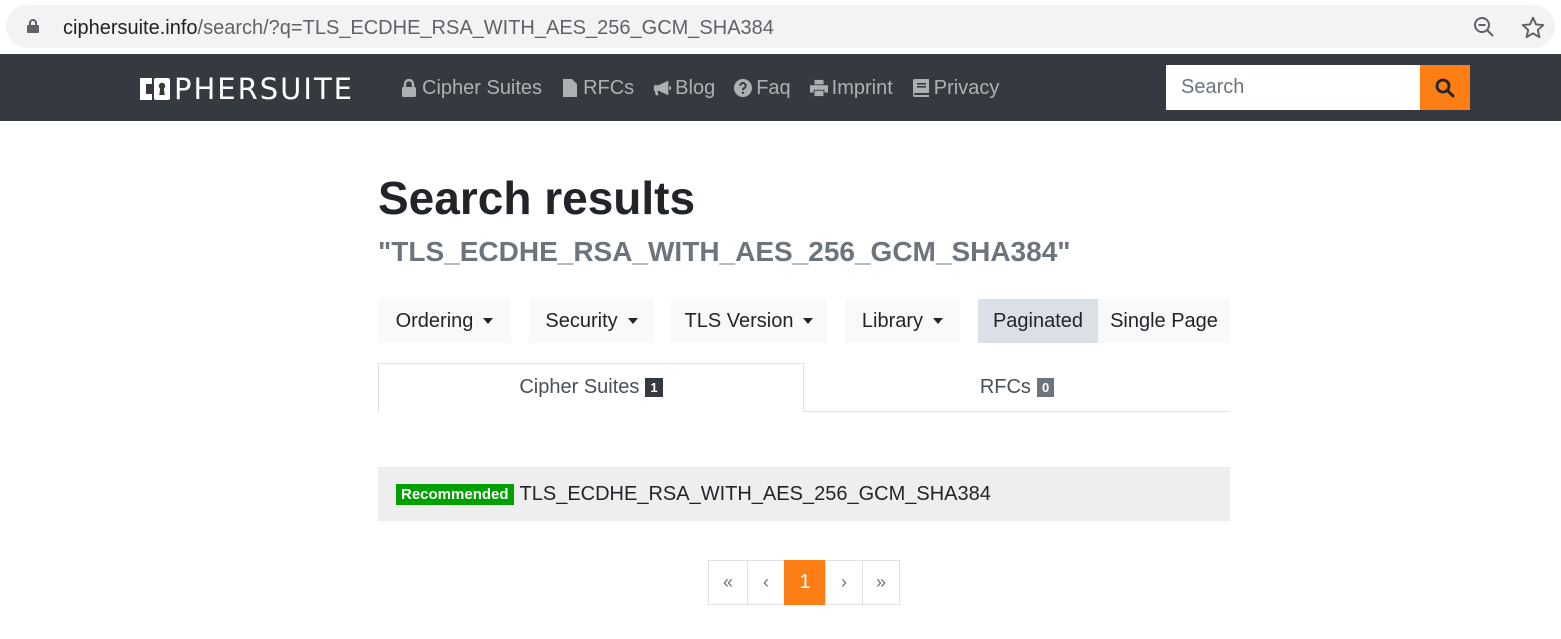 The height and width of the screenshot is (639, 1561). Describe the element at coordinates (1164, 321) in the screenshot. I see `single-page-toggle: Single Page` at that location.